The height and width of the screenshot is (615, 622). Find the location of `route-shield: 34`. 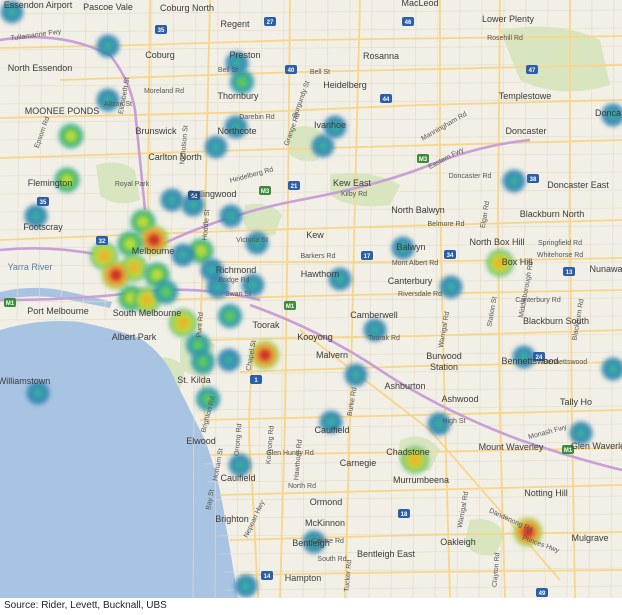

route-shield: 34 is located at coordinates (450, 254).